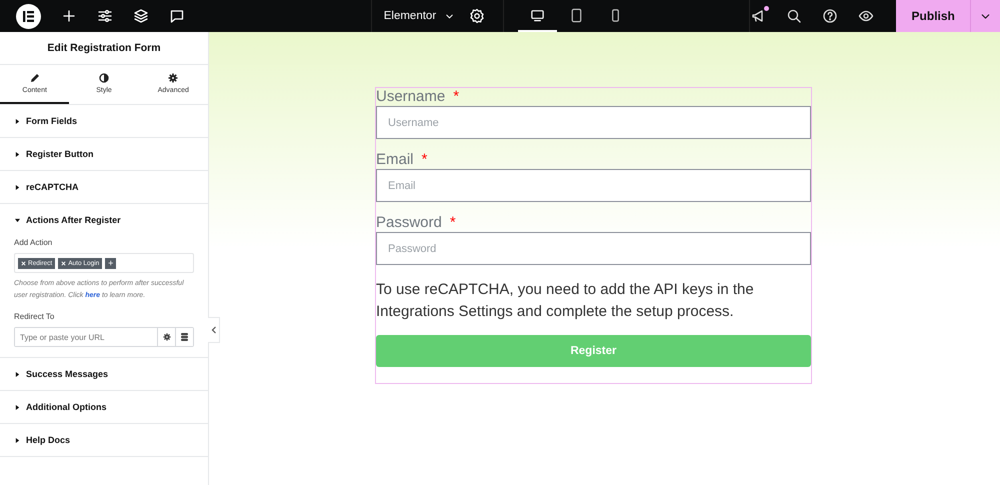 The width and height of the screenshot is (1000, 485). What do you see at coordinates (538, 15) in the screenshot?
I see `desktop-icon` at bounding box center [538, 15].